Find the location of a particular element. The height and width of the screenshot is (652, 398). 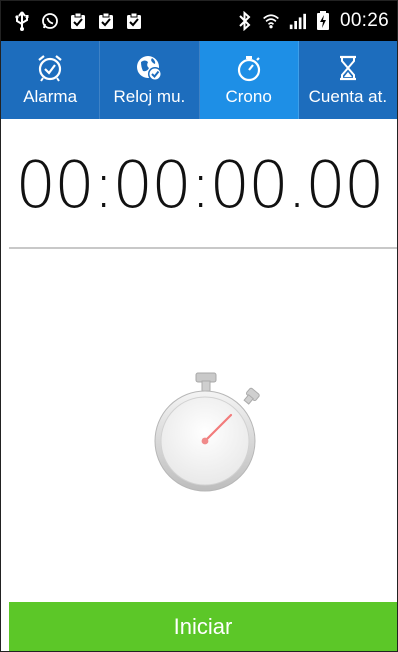

wifi-icon is located at coordinates (271, 21).